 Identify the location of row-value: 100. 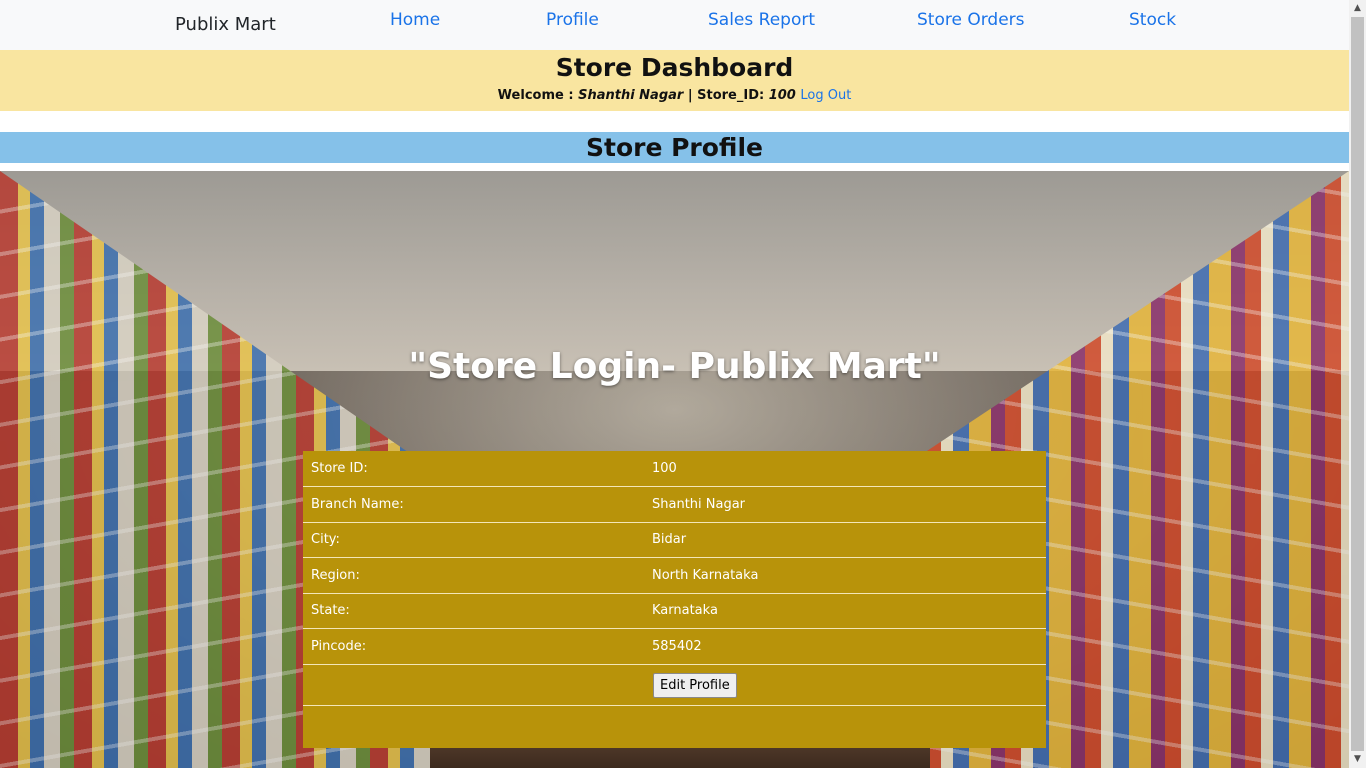
(664, 468).